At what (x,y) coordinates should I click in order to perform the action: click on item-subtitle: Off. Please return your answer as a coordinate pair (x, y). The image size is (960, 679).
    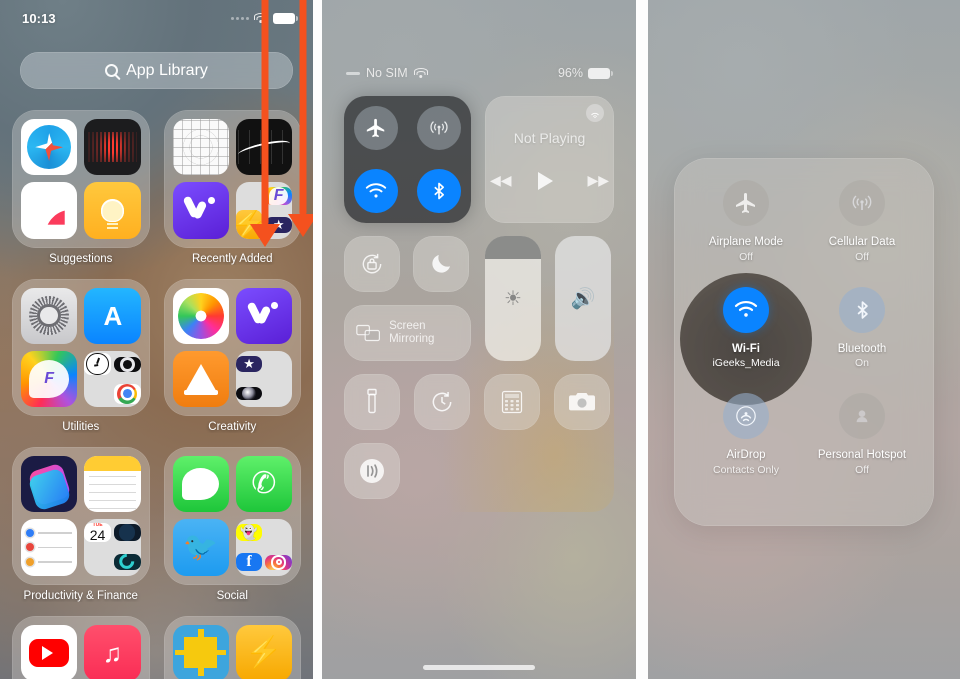
    Looking at the image, I should click on (746, 256).